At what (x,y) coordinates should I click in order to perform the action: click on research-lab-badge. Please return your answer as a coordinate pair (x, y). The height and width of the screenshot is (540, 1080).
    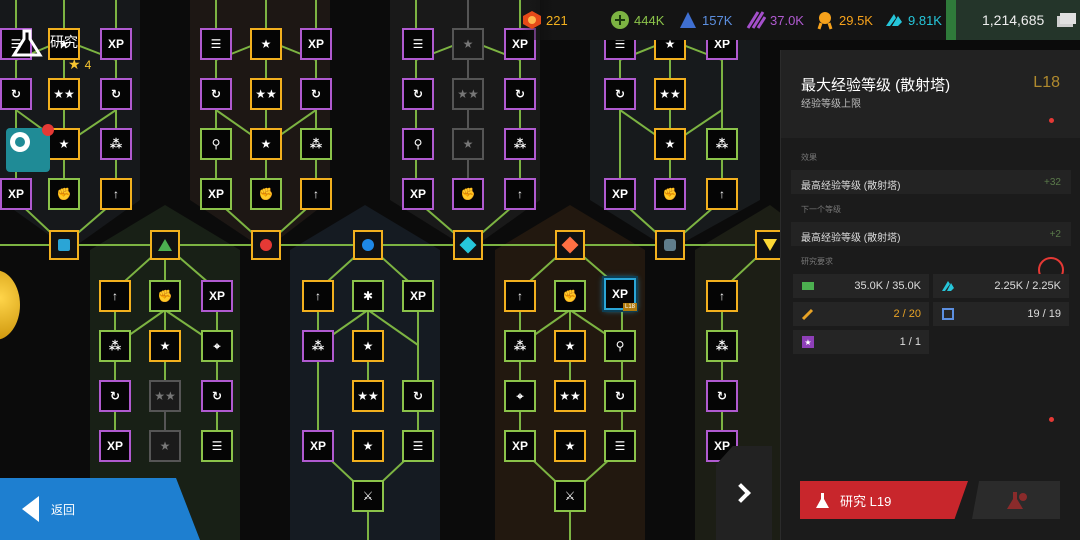
    Looking at the image, I should click on (30, 148).